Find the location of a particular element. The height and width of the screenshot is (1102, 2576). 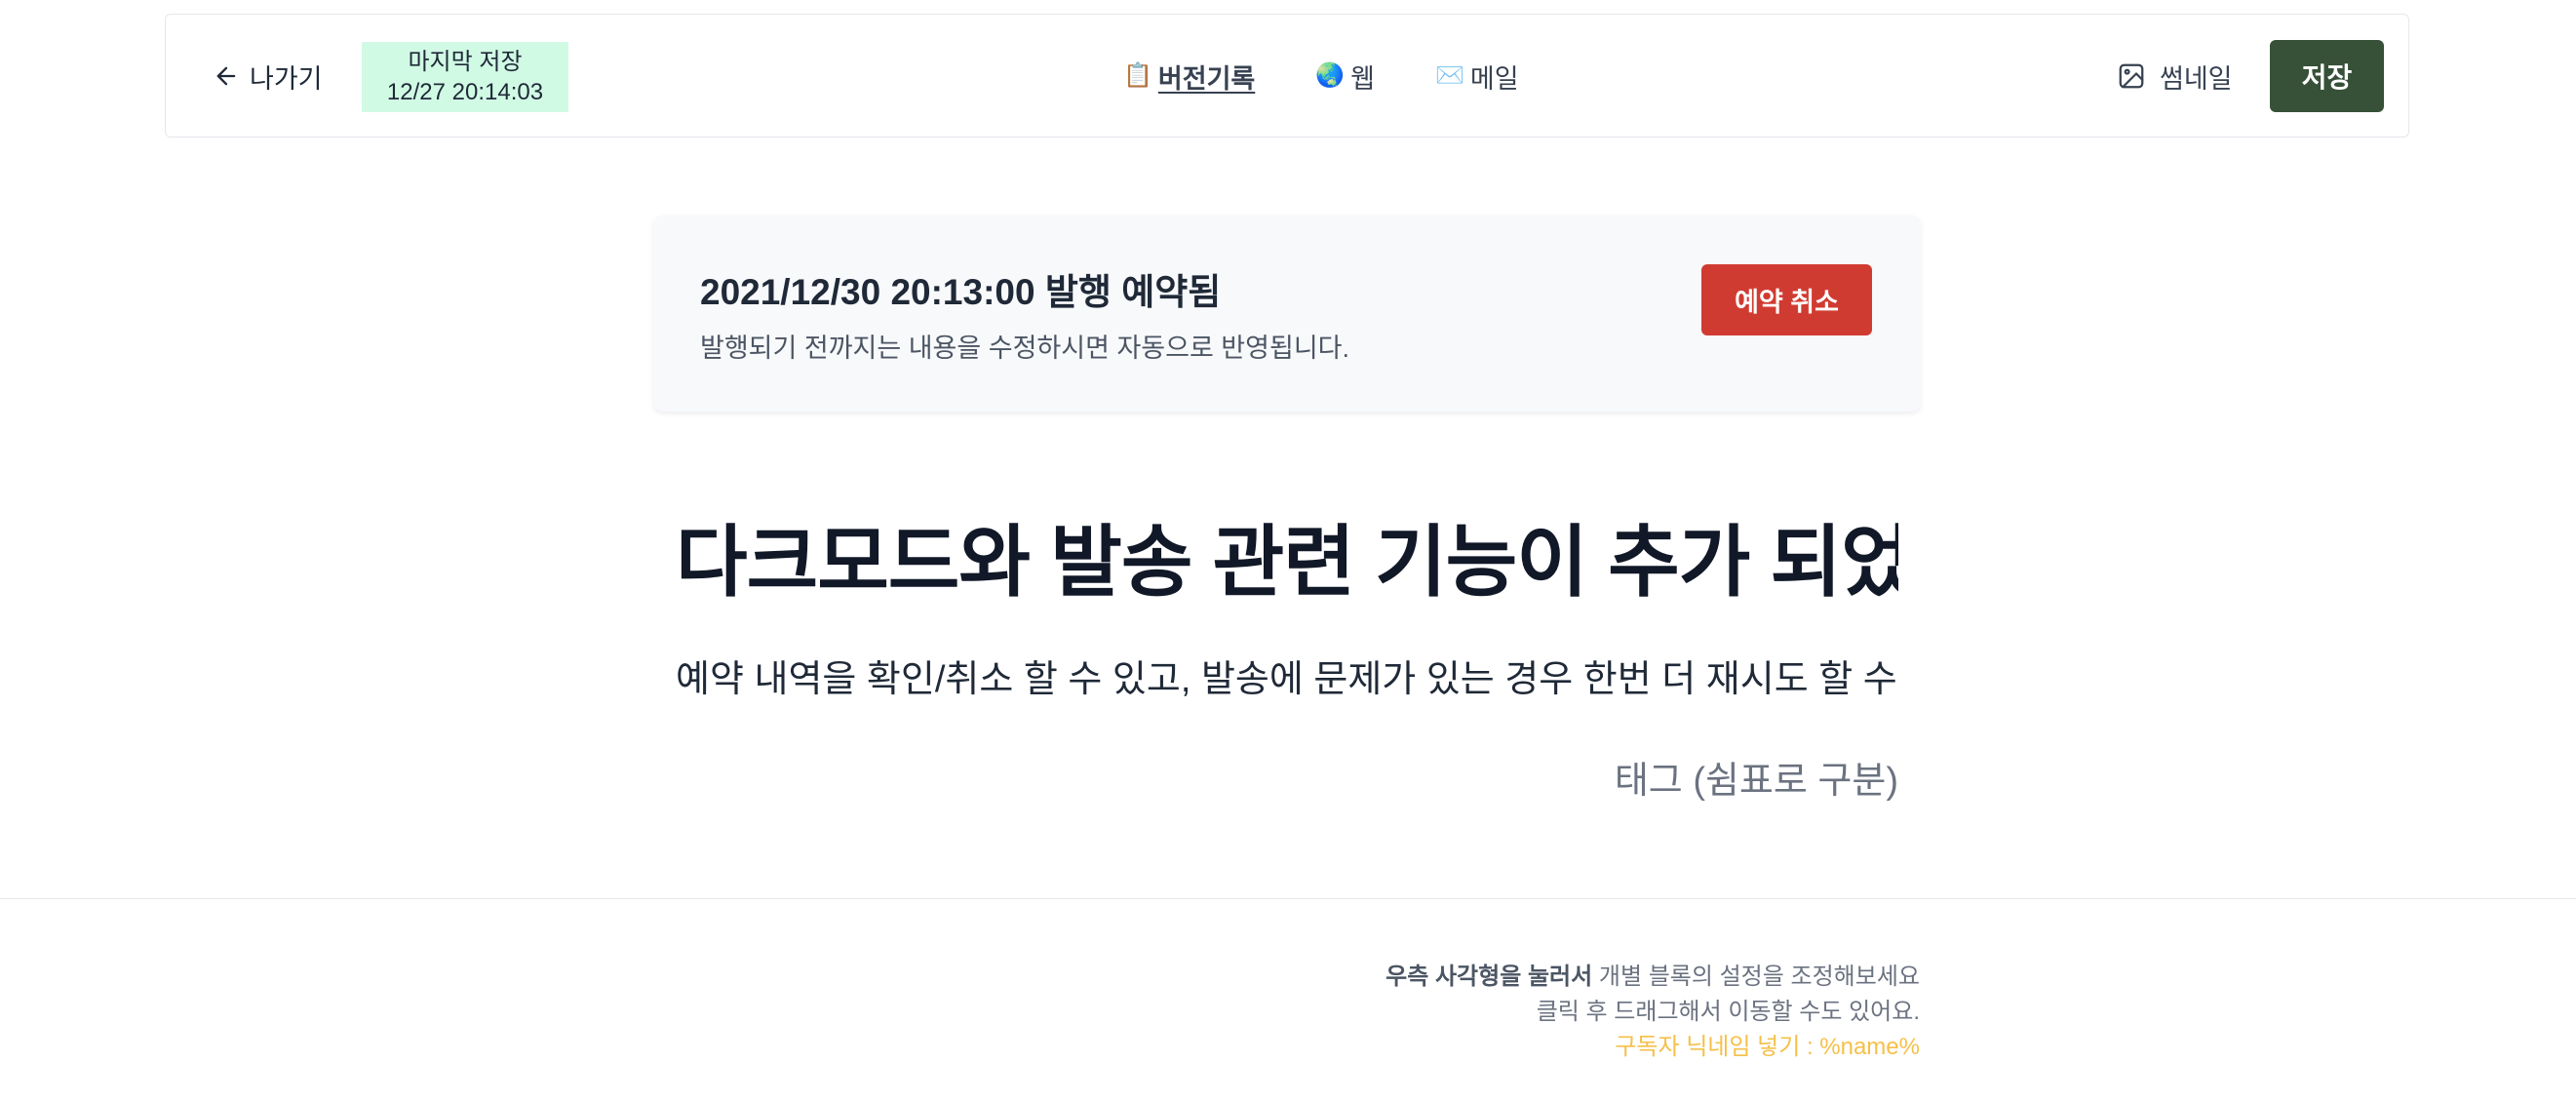

nav-version-history: 📋 버전기록 is located at coordinates (1189, 77).